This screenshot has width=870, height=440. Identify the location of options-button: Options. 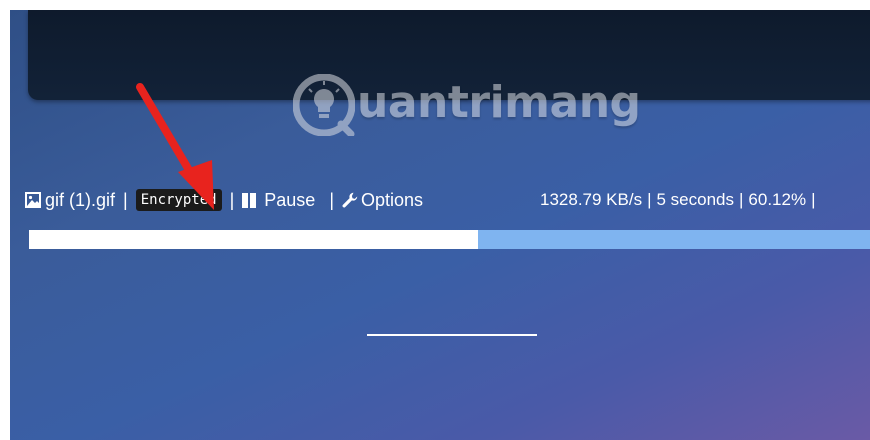
(382, 200).